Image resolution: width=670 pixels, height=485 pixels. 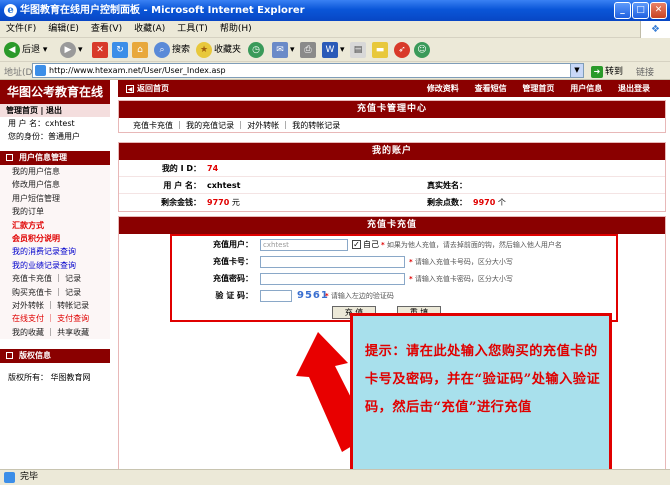 I want to click on edit-button: W ▾, so click(x=333, y=50).